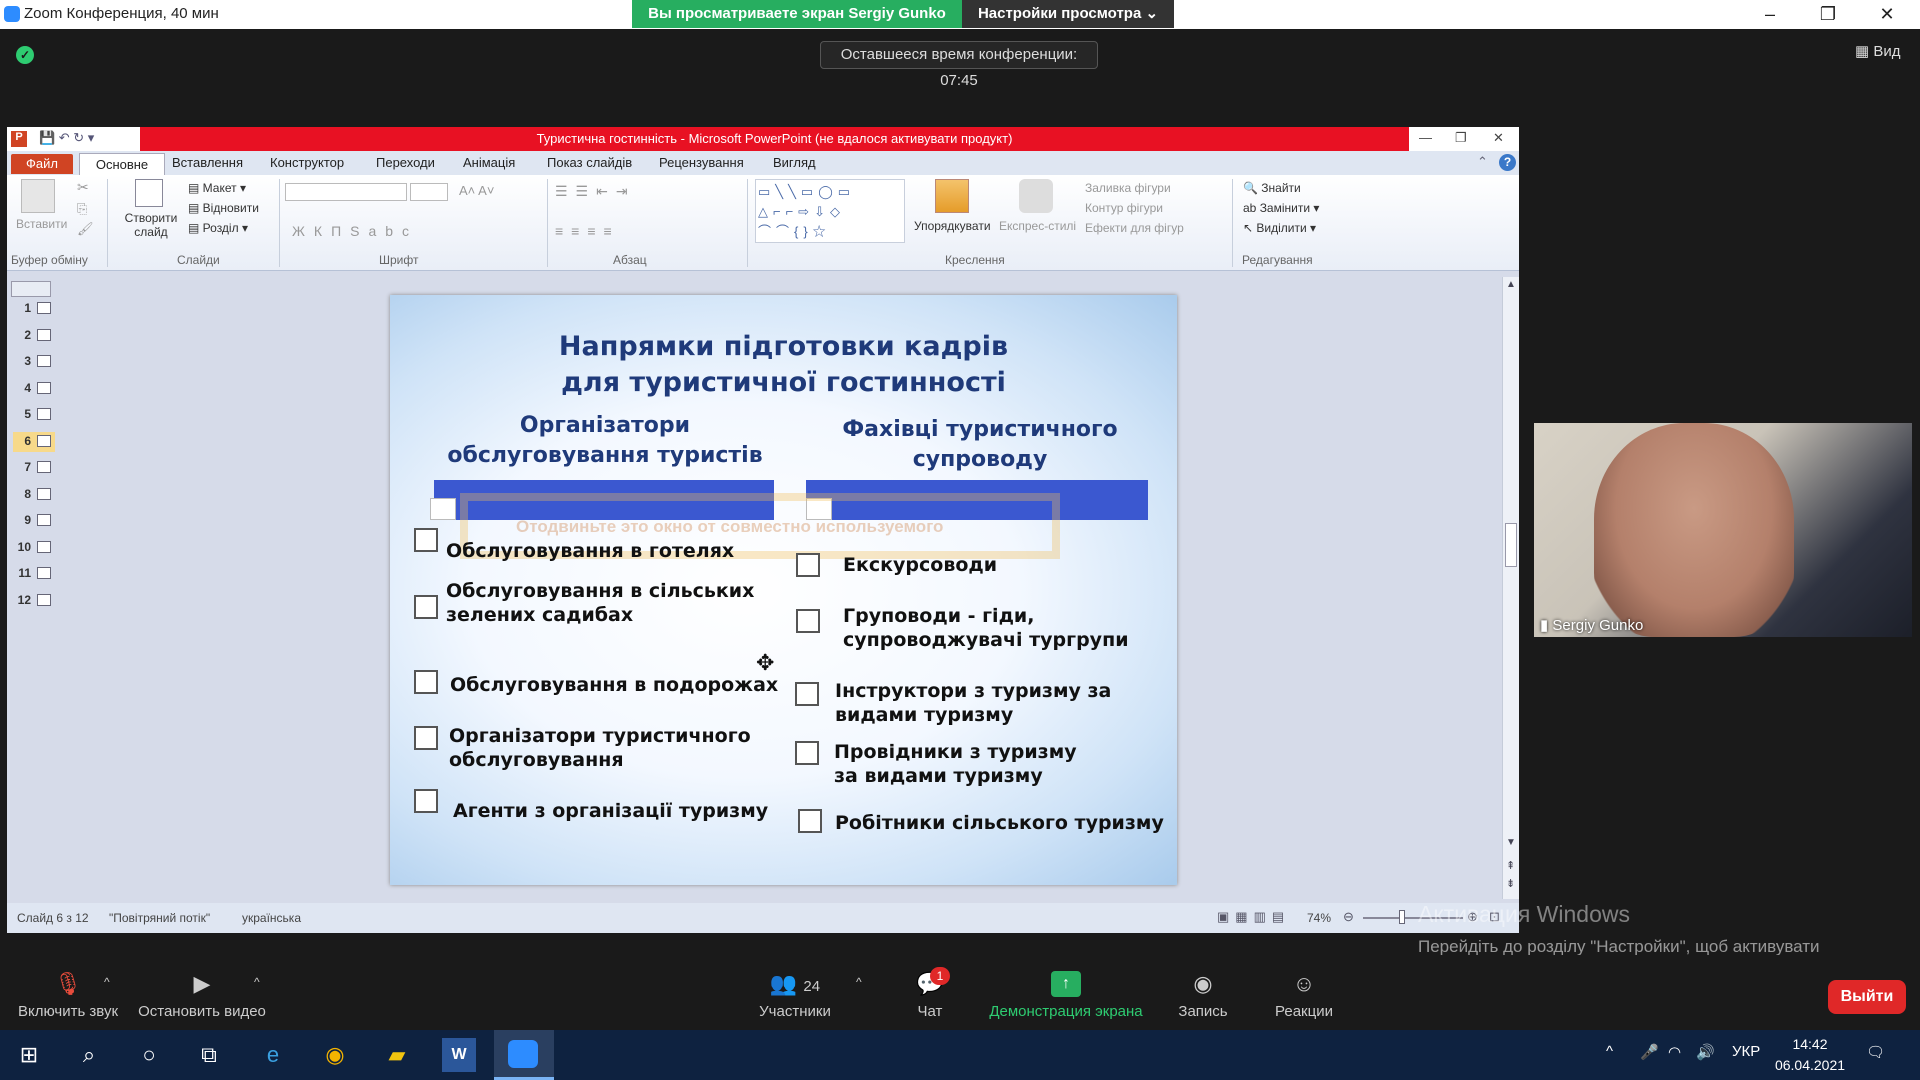 This screenshot has width=1920, height=1080. What do you see at coordinates (587, 231) in the screenshot?
I see `align-icons: ≡≡≡≡` at bounding box center [587, 231].